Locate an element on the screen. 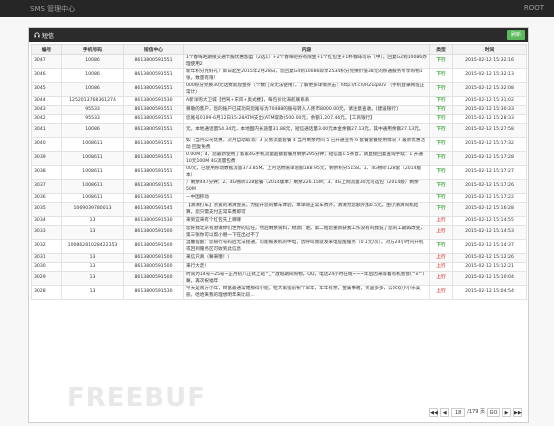  cell-phone: 10086281028422353 is located at coordinates (92, 246).